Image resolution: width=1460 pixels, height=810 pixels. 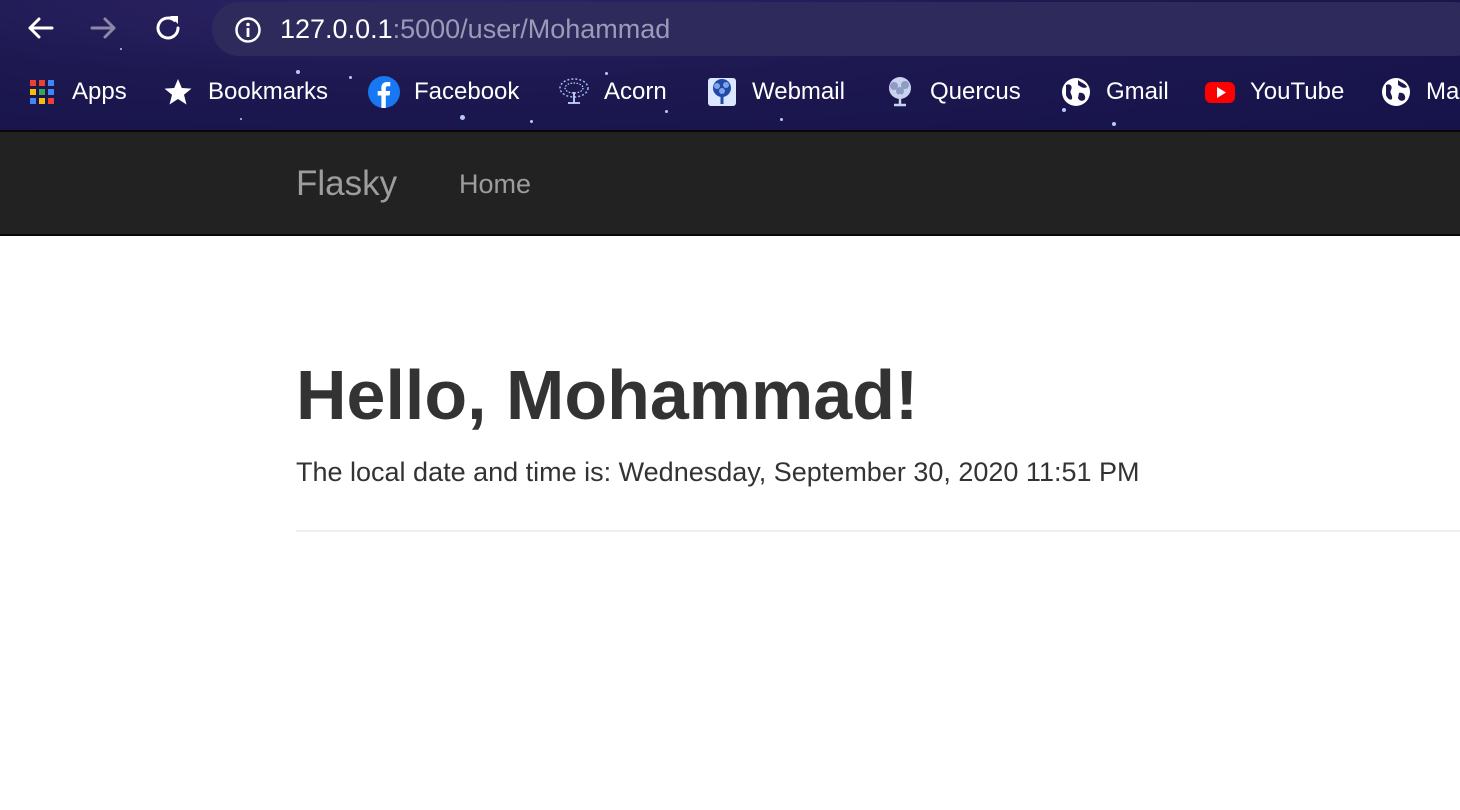 I want to click on navbar-brand: Flasky, so click(x=346, y=184).